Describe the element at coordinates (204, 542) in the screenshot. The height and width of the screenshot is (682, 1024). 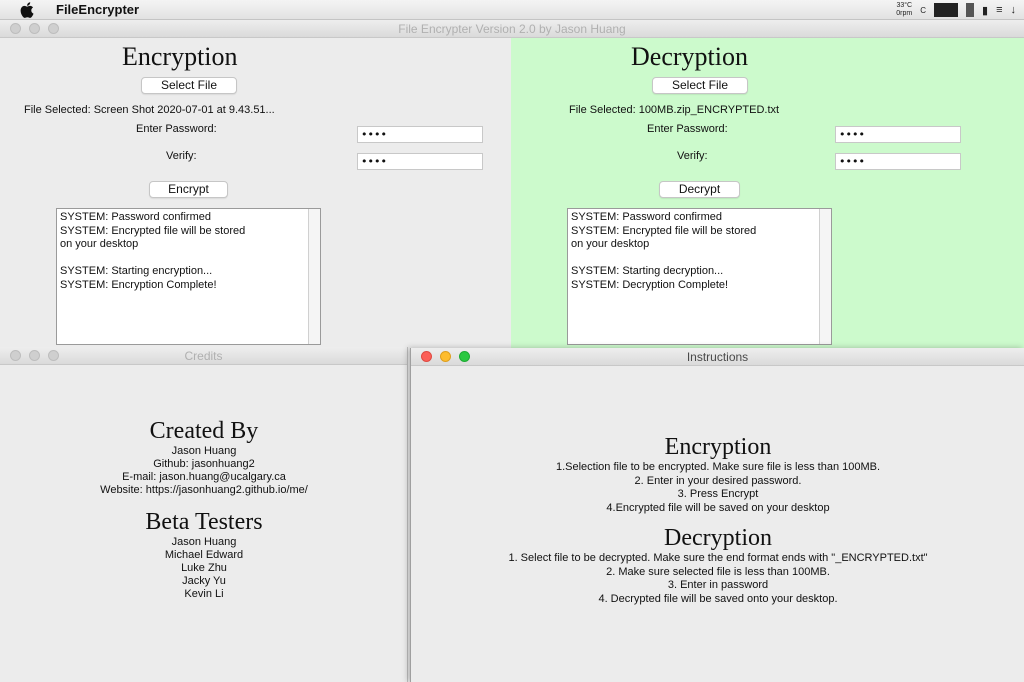
I see `tester-name: Jason Huang` at that location.